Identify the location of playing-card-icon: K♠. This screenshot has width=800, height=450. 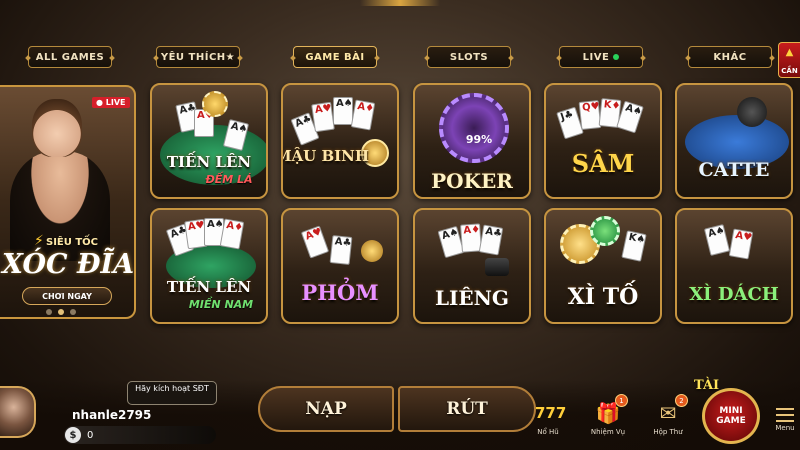
(634, 246).